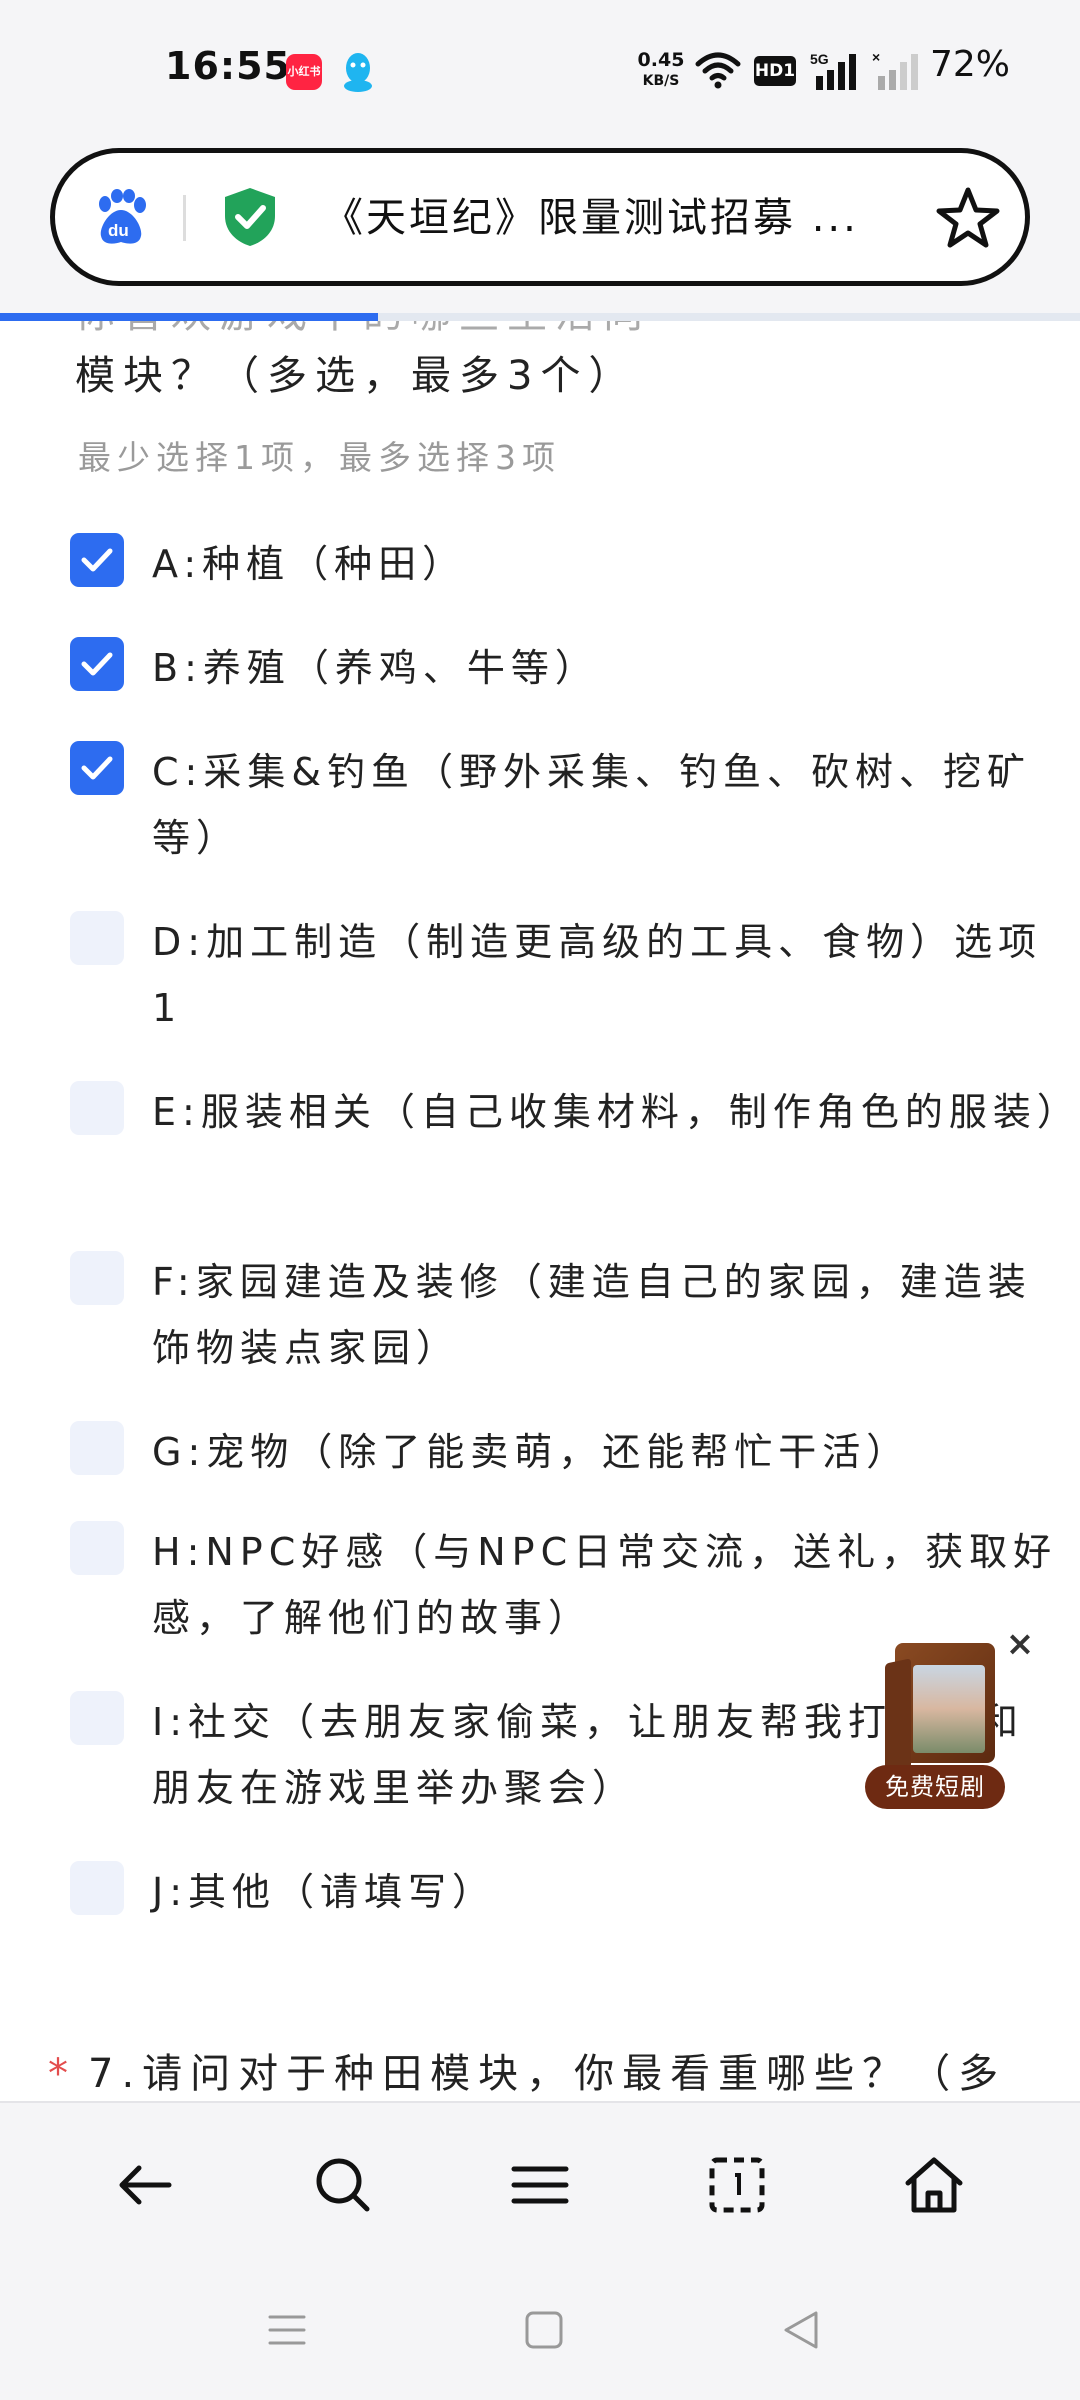  What do you see at coordinates (189, 317) in the screenshot?
I see `page-load-progress-fill` at bounding box center [189, 317].